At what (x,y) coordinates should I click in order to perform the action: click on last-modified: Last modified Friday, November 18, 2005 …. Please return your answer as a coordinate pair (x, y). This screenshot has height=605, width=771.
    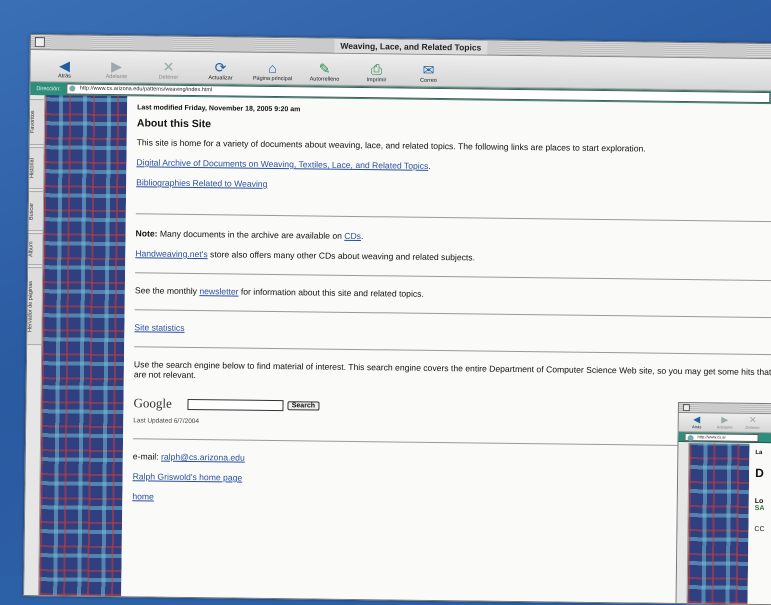
    Looking at the image, I should click on (219, 109).